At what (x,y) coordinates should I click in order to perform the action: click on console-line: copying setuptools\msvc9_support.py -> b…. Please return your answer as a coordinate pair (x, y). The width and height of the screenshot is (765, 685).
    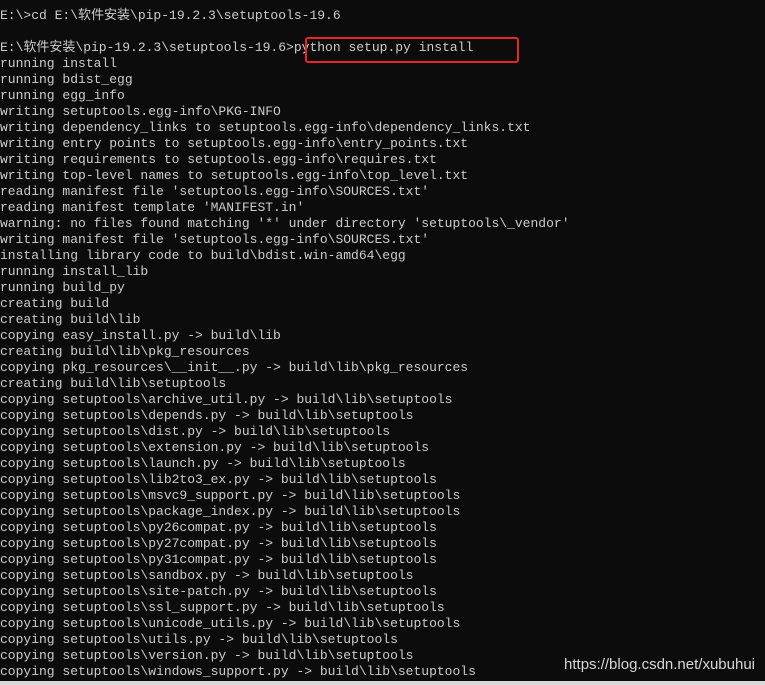
    Looking at the image, I should click on (230, 495).